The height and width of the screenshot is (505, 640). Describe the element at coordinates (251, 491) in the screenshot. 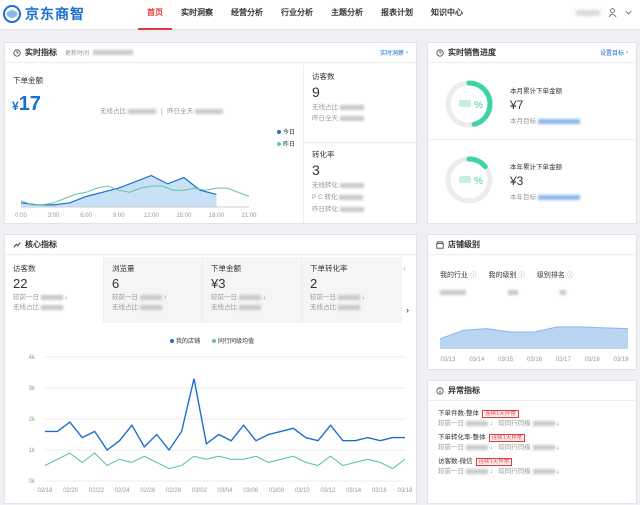

I see `x-tick-label: 03/06` at that location.